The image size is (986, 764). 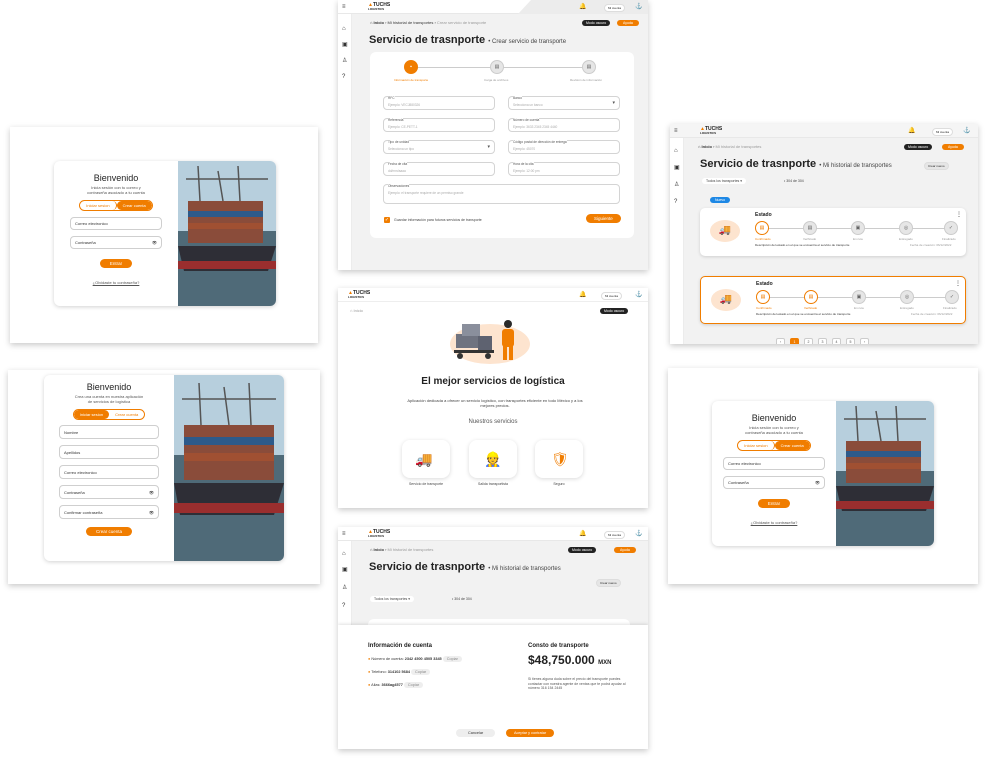 I want to click on result-count: • 304 de 304, so click(x=462, y=599).